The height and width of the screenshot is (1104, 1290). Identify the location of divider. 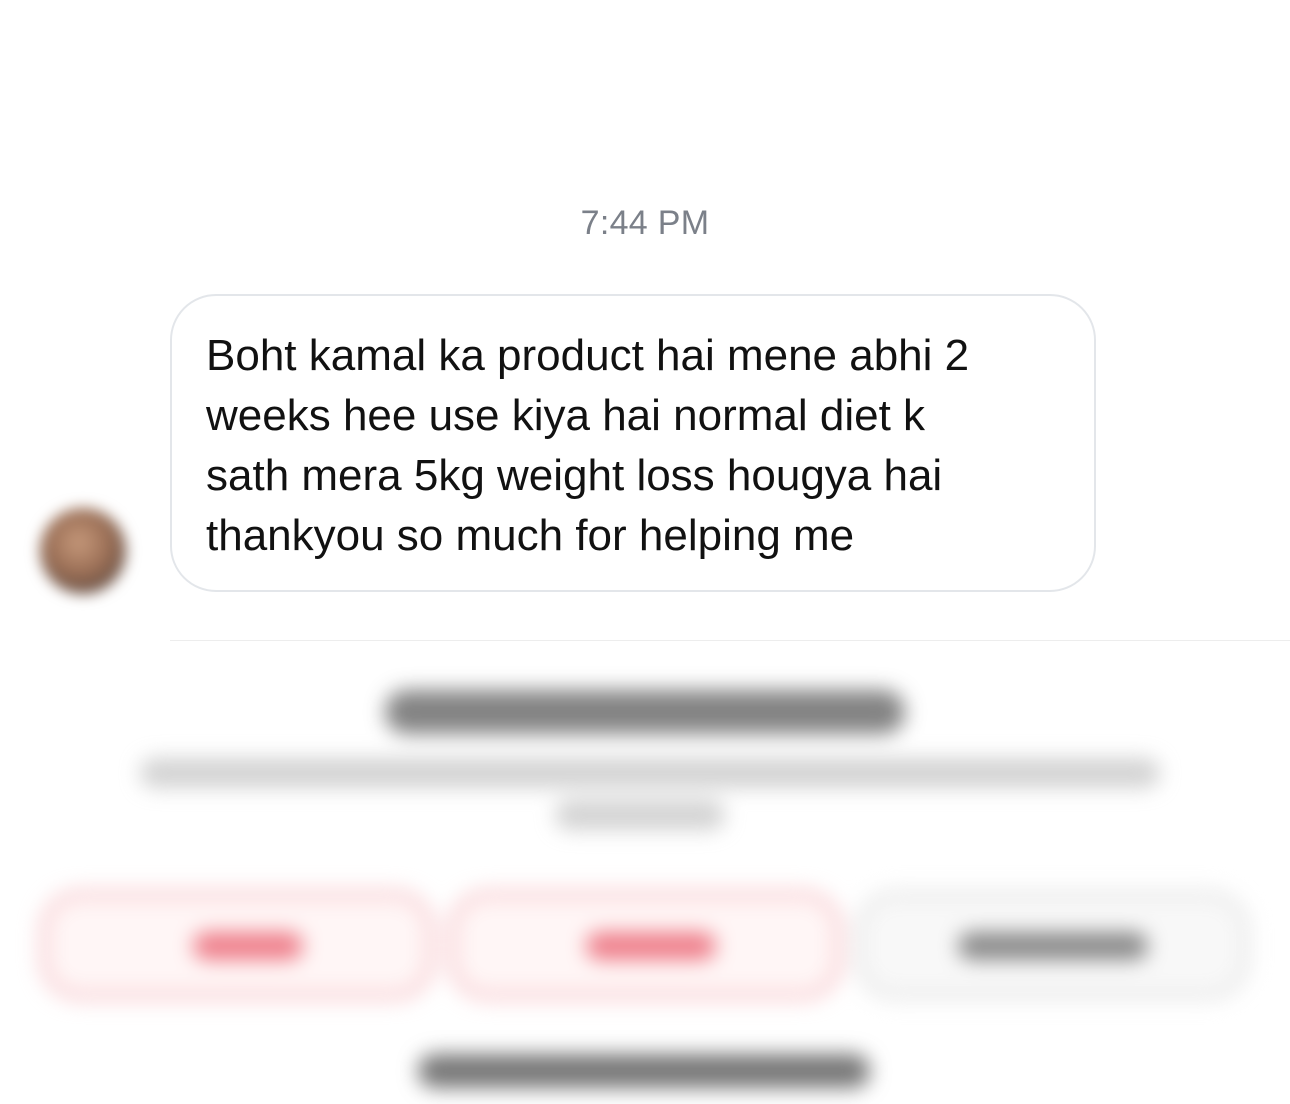
(730, 640).